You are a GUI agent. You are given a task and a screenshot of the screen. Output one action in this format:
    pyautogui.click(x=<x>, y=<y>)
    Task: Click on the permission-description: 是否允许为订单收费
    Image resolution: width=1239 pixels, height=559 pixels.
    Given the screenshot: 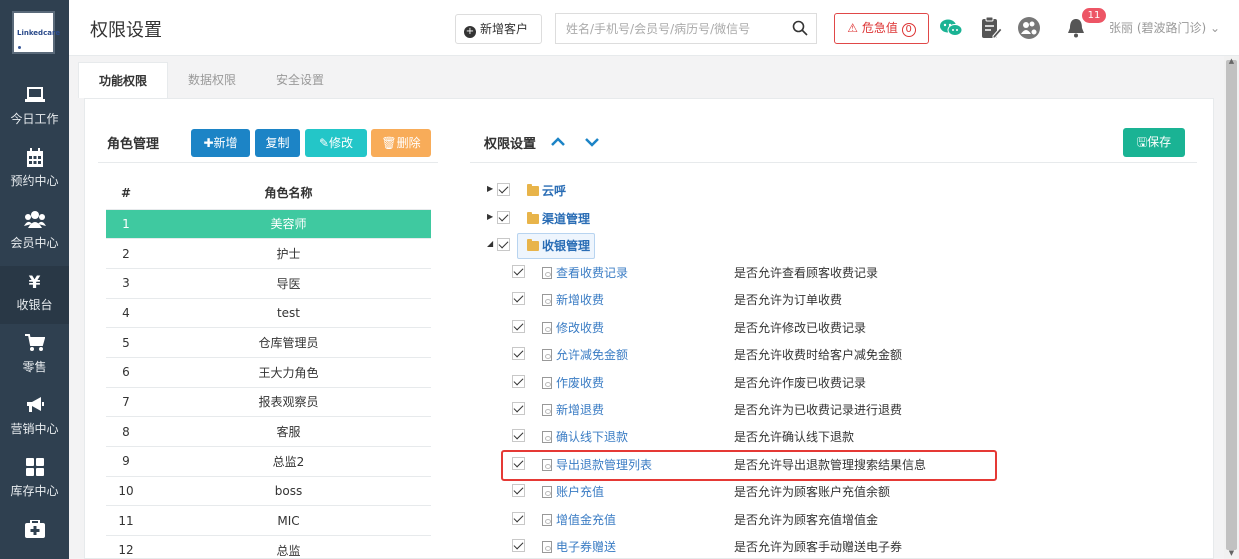 What is the action you would take?
    pyautogui.click(x=788, y=300)
    